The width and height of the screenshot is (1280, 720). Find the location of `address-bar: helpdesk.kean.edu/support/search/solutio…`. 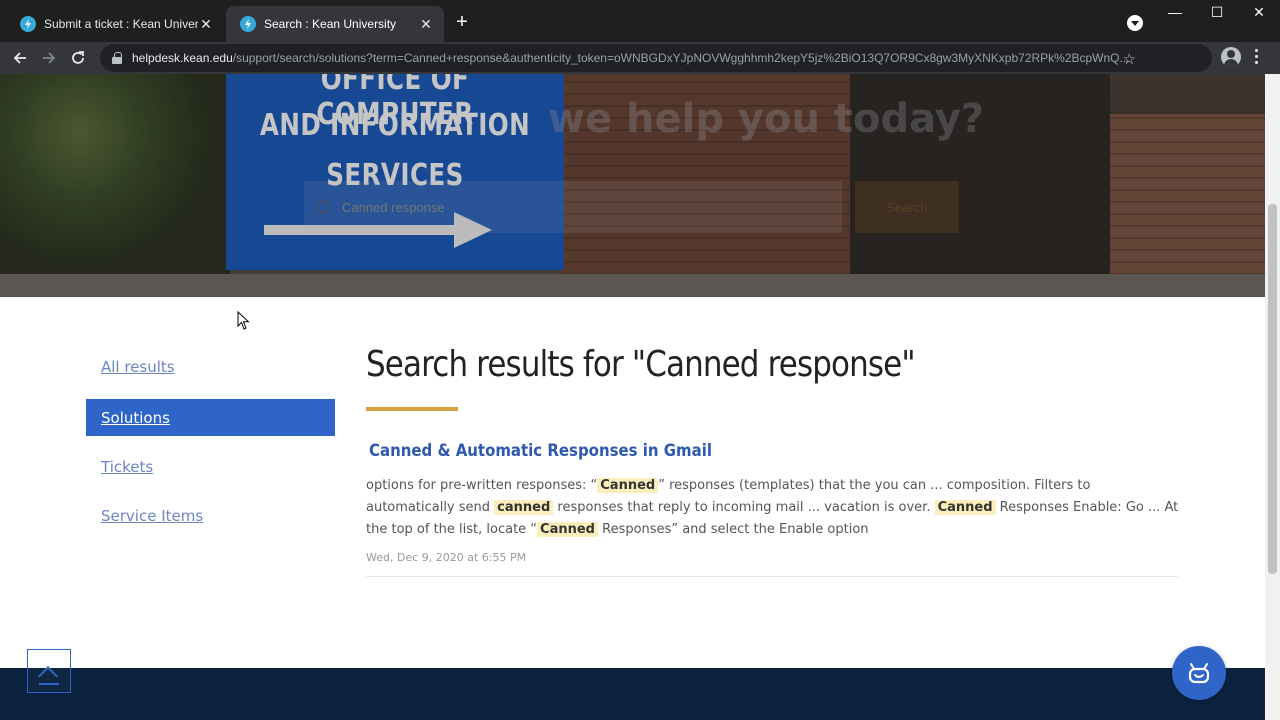

address-bar: helpdesk.kean.edu/support/search/solutio… is located at coordinates (656, 58).